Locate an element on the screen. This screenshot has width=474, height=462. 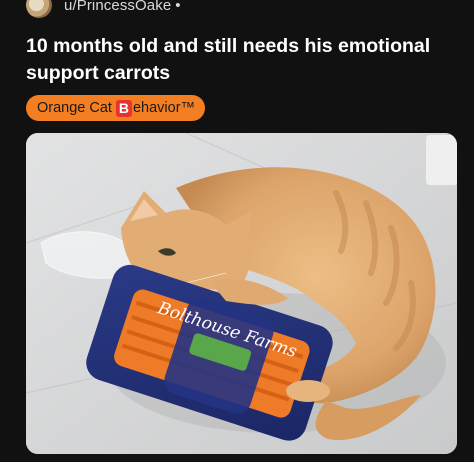
author-username: u/PrincessOake is located at coordinates (117, 7).